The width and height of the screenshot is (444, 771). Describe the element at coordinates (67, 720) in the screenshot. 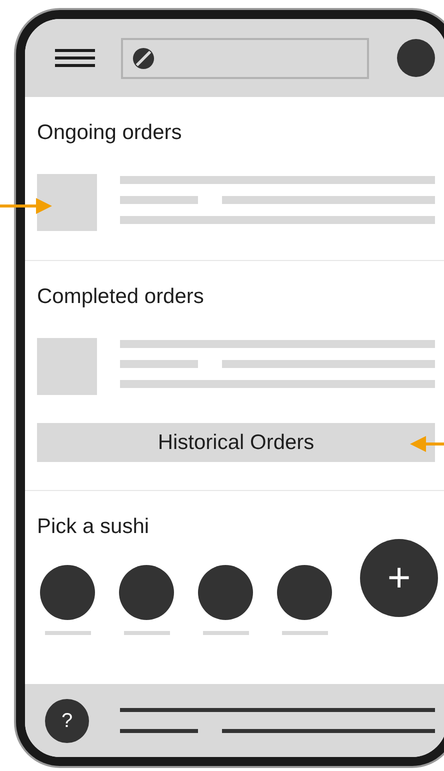

I see `help-button: ?` at that location.